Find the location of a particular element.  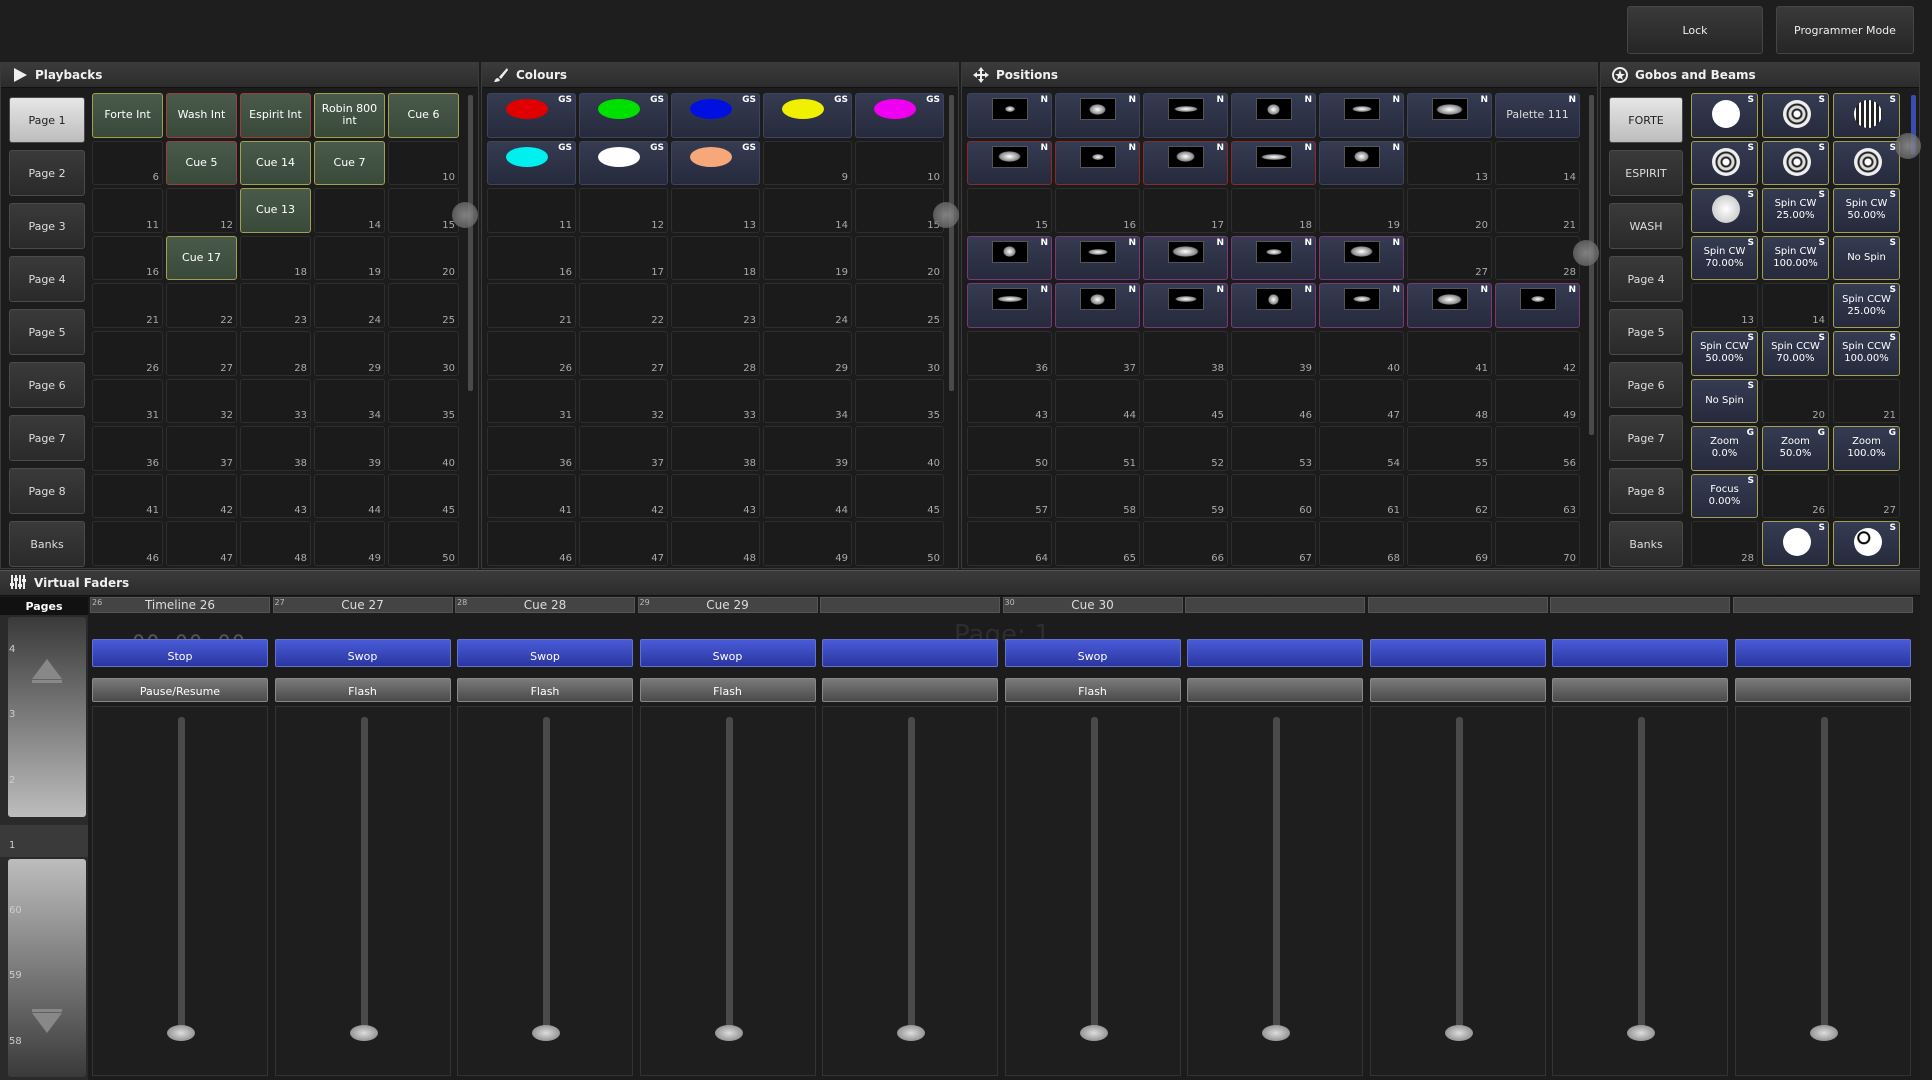

empty-colour-slot: 15 is located at coordinates (899, 210).